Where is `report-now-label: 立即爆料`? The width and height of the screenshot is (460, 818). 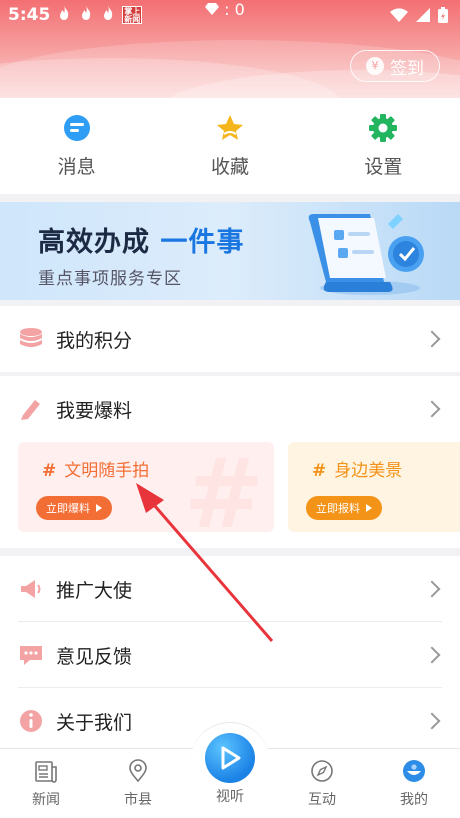 report-now-label: 立即爆料 is located at coordinates (68, 508).